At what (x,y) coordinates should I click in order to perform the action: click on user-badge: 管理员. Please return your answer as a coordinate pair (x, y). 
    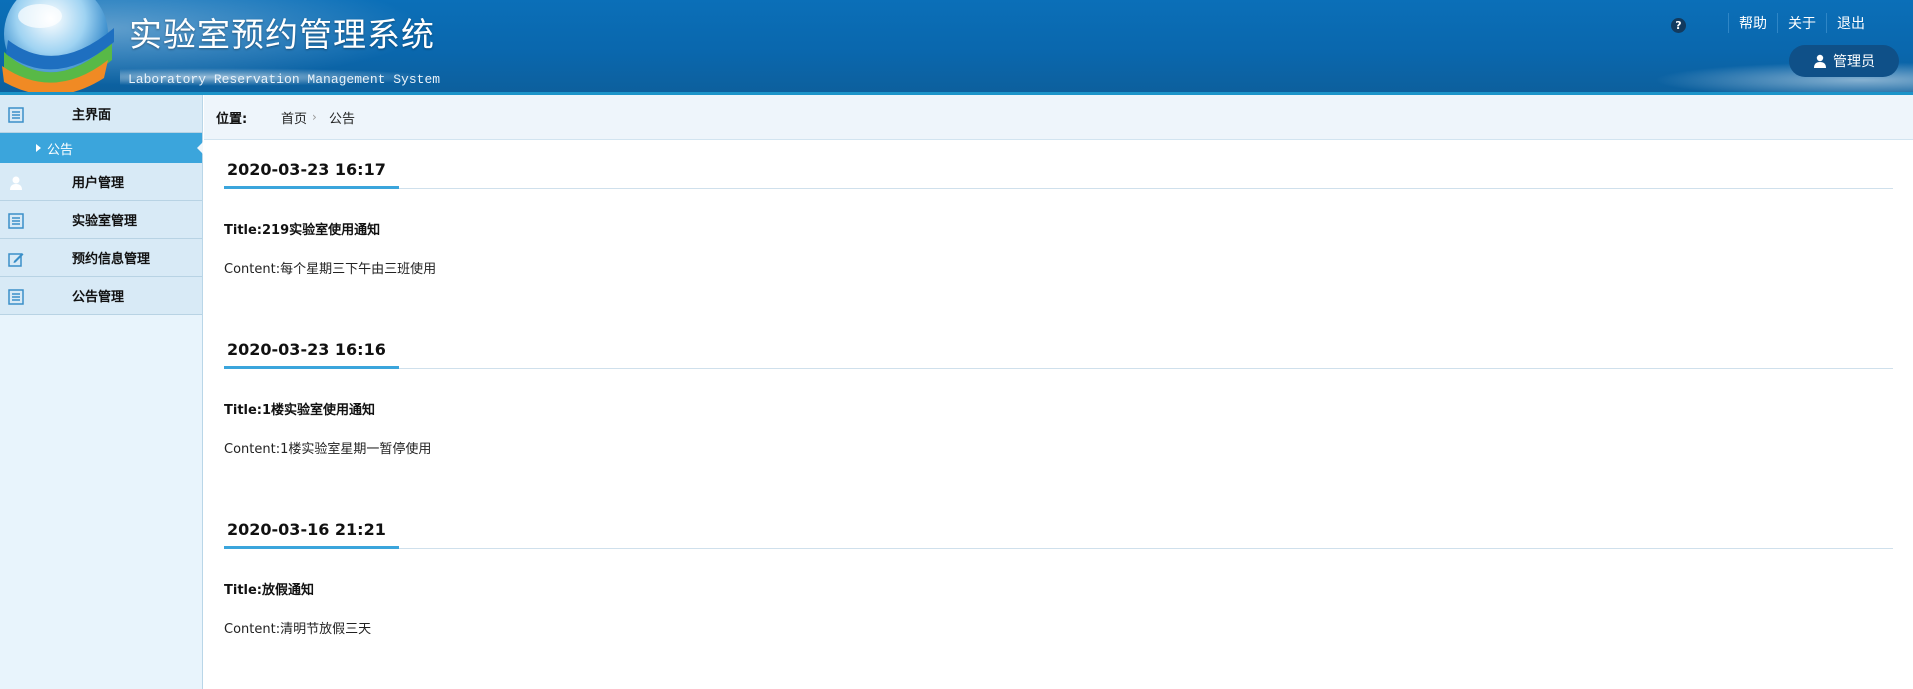
    Looking at the image, I should click on (1844, 61).